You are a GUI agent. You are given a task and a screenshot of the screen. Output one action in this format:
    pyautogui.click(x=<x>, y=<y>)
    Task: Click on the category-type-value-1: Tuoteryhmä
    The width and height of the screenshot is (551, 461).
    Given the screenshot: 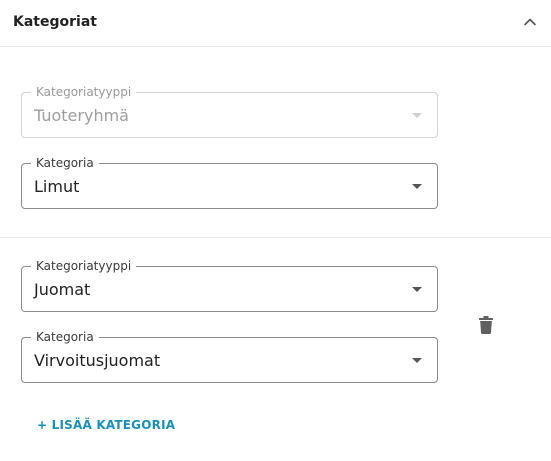 What is the action you would take?
    pyautogui.click(x=81, y=115)
    